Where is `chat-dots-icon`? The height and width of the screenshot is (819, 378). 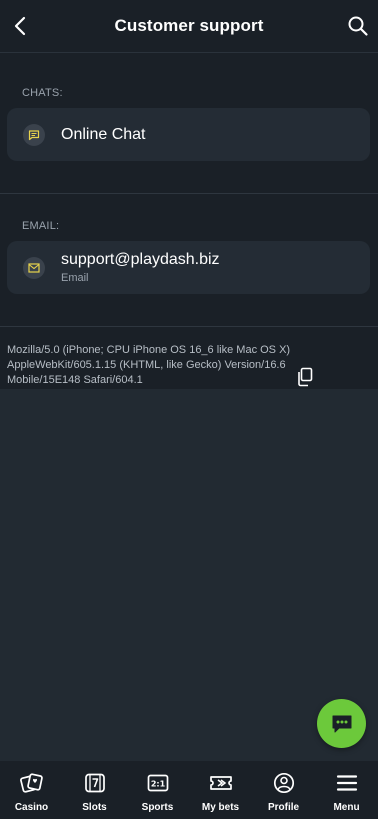
chat-dots-icon is located at coordinates (341, 723).